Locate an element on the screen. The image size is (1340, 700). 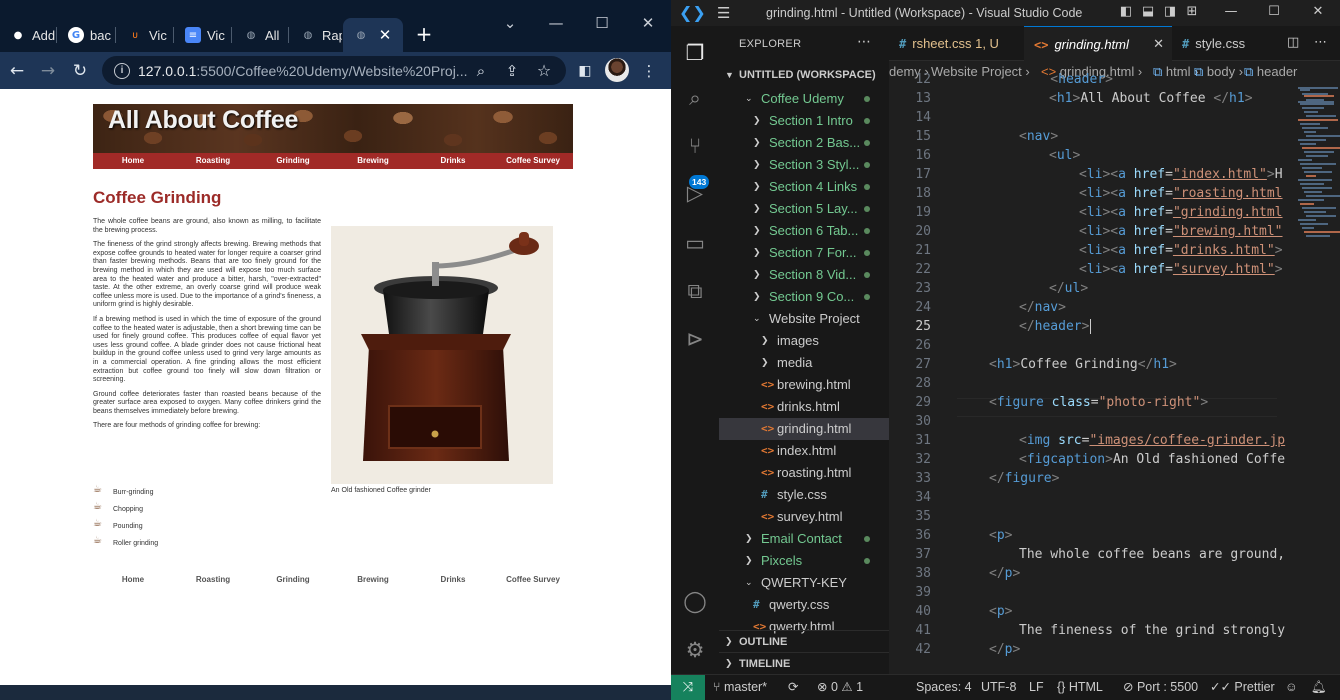
site-info-icon: i is located at coordinates (122, 70).